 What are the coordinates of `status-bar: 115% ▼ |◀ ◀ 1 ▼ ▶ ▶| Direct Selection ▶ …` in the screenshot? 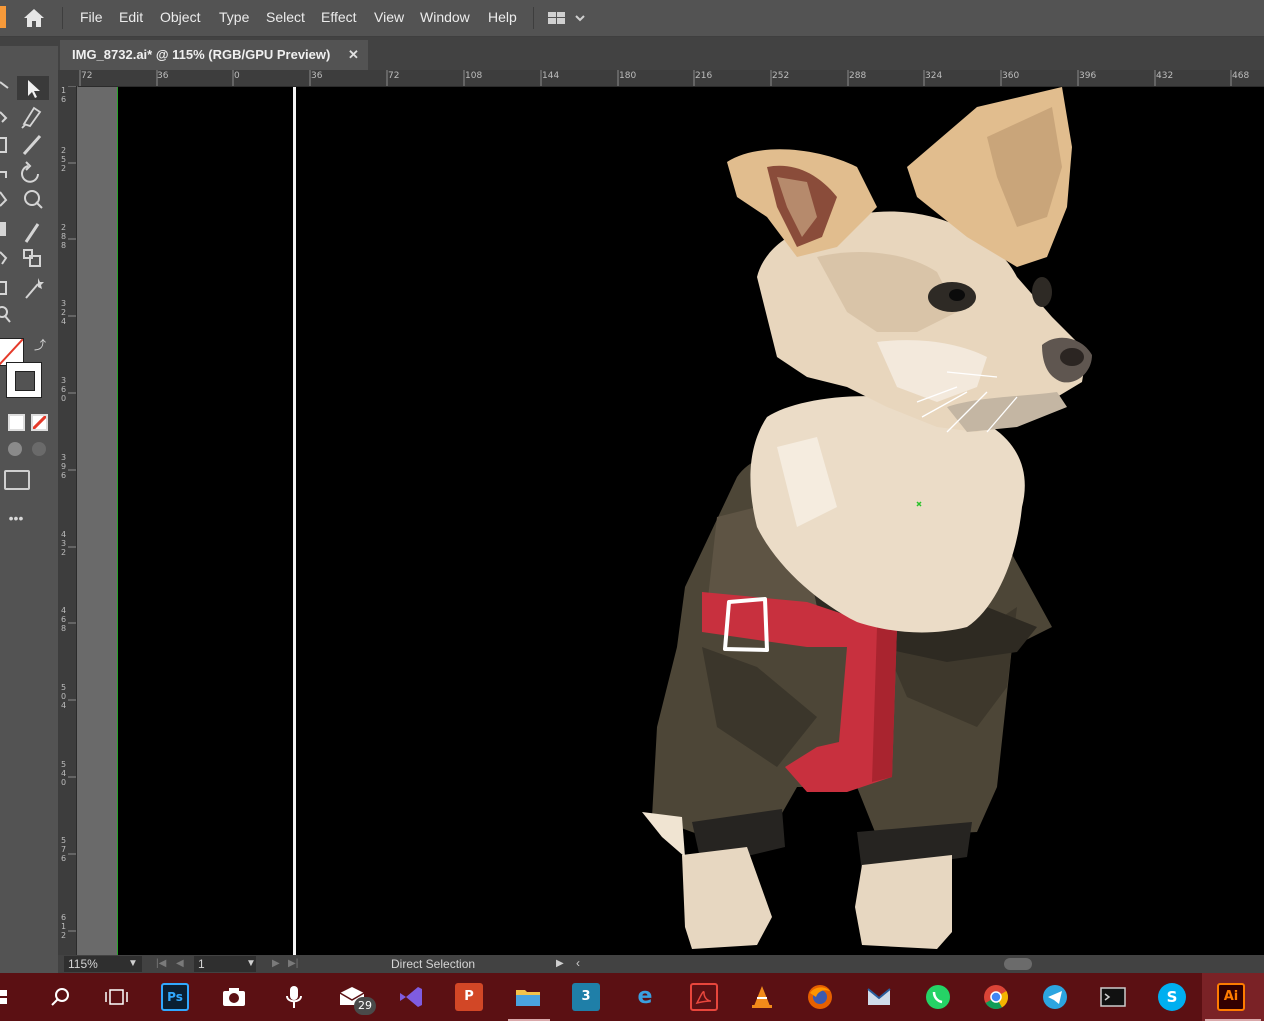 It's located at (661, 964).